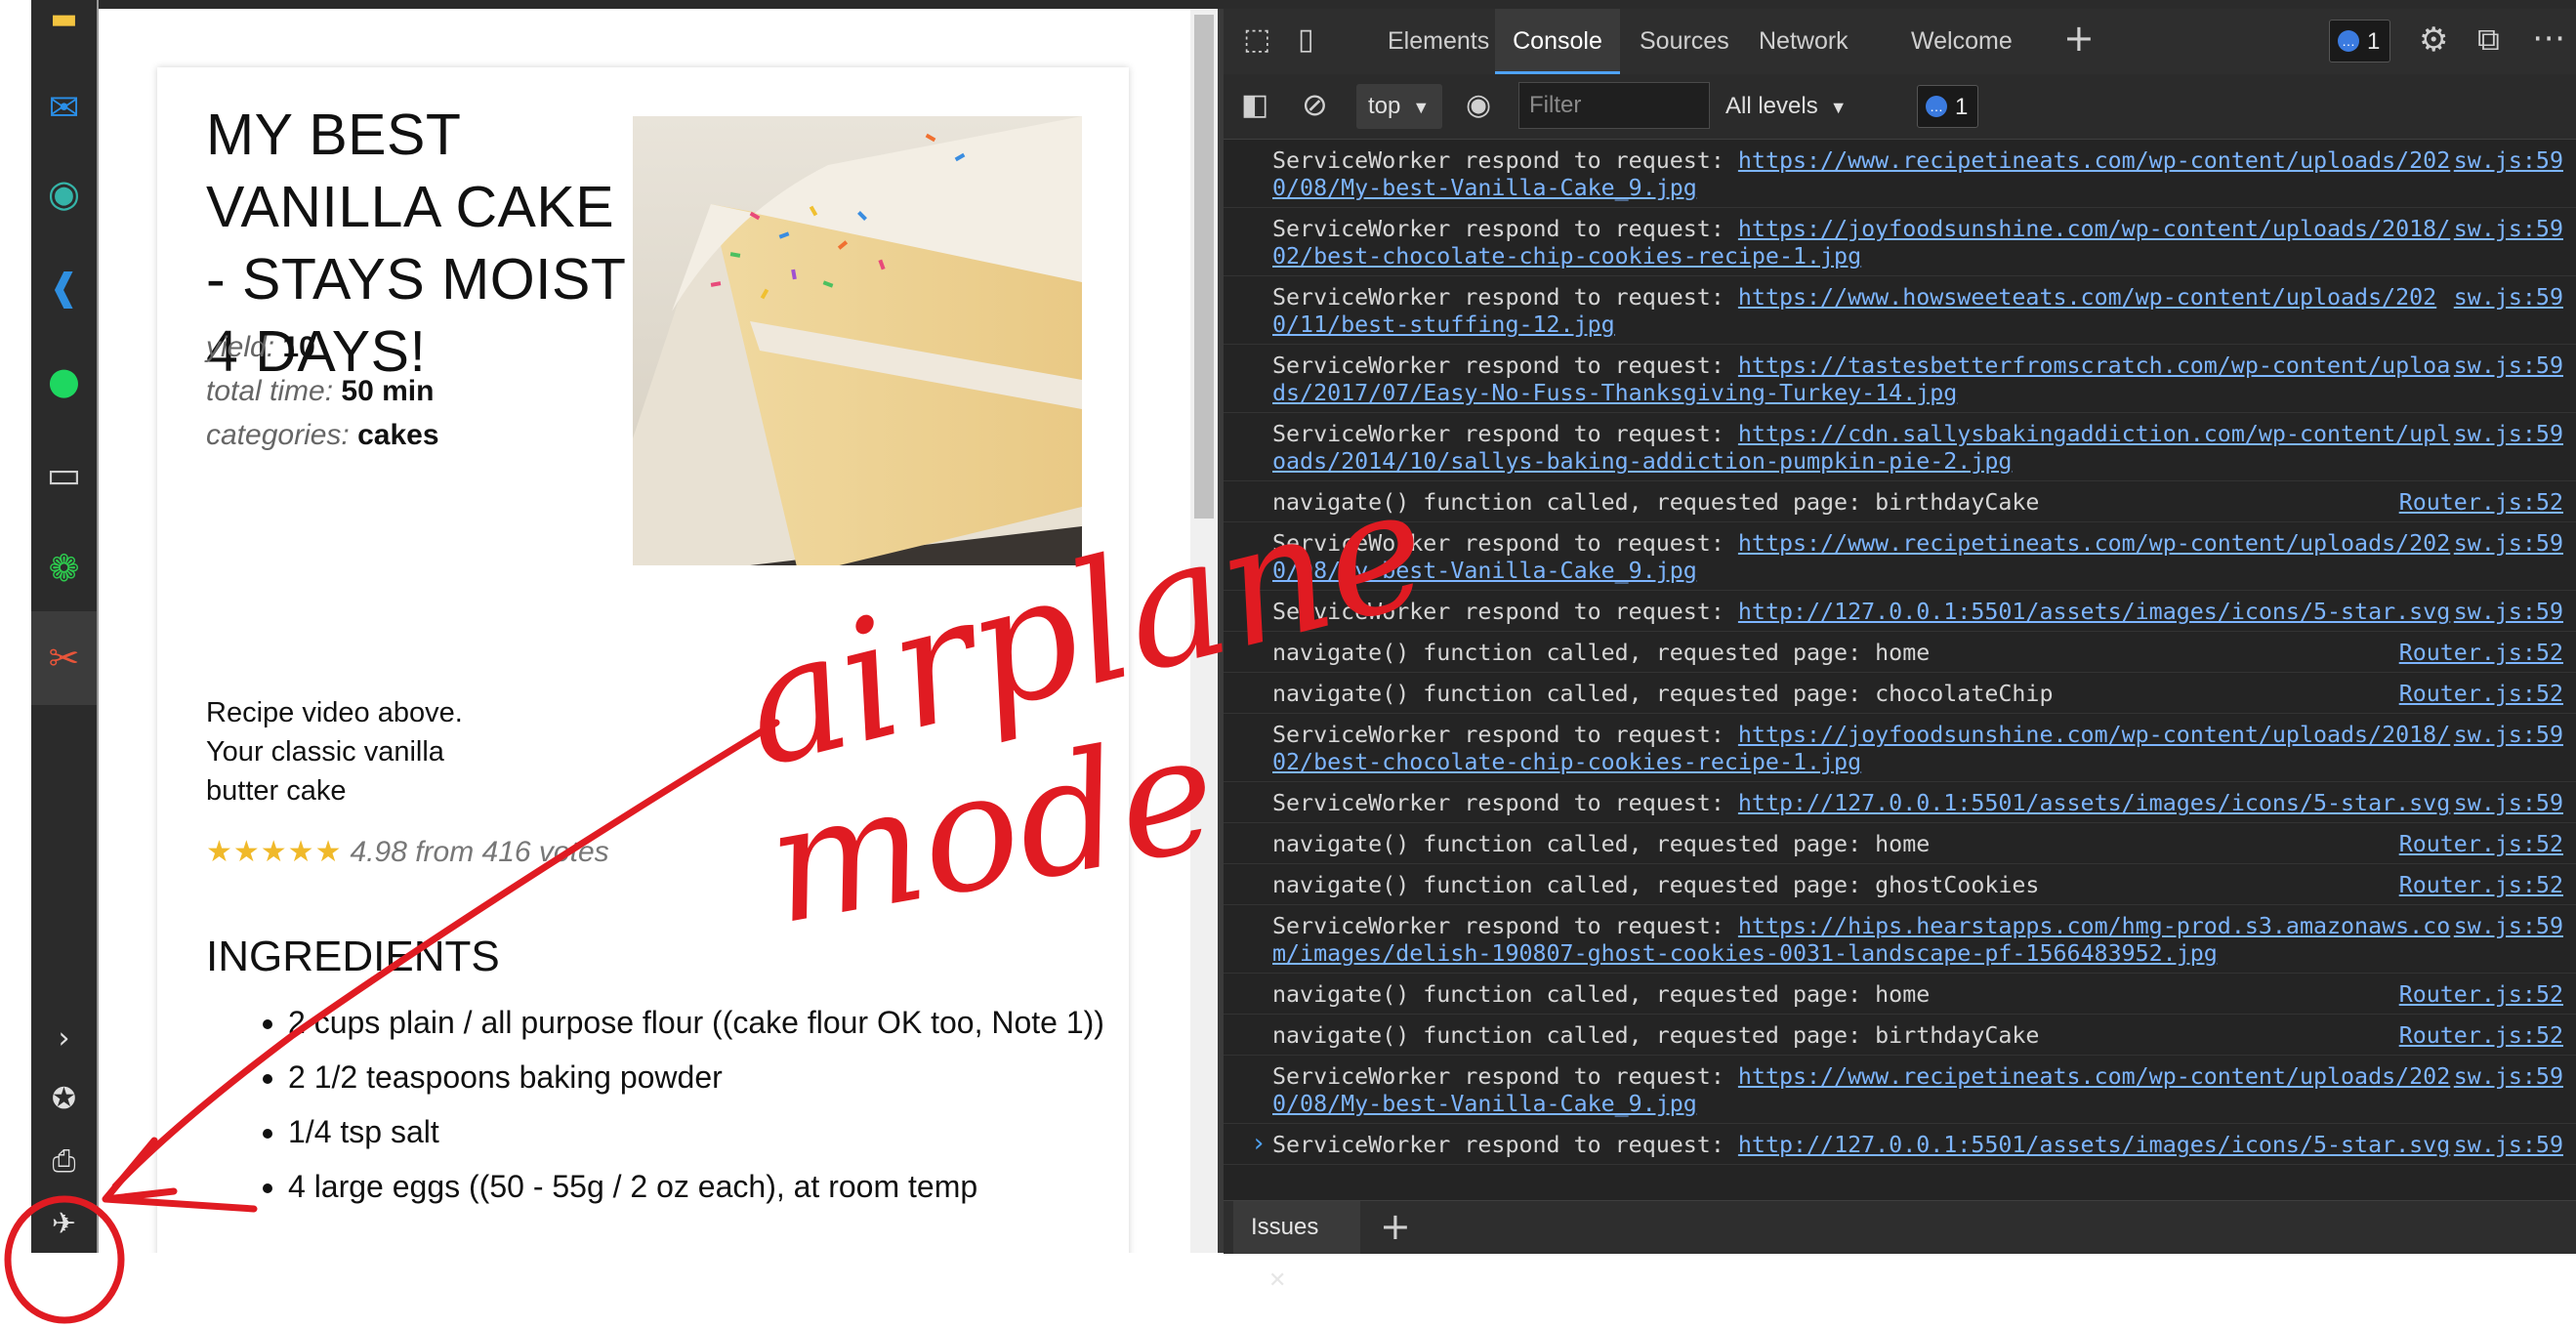  I want to click on console-filter-input, so click(1614, 105).